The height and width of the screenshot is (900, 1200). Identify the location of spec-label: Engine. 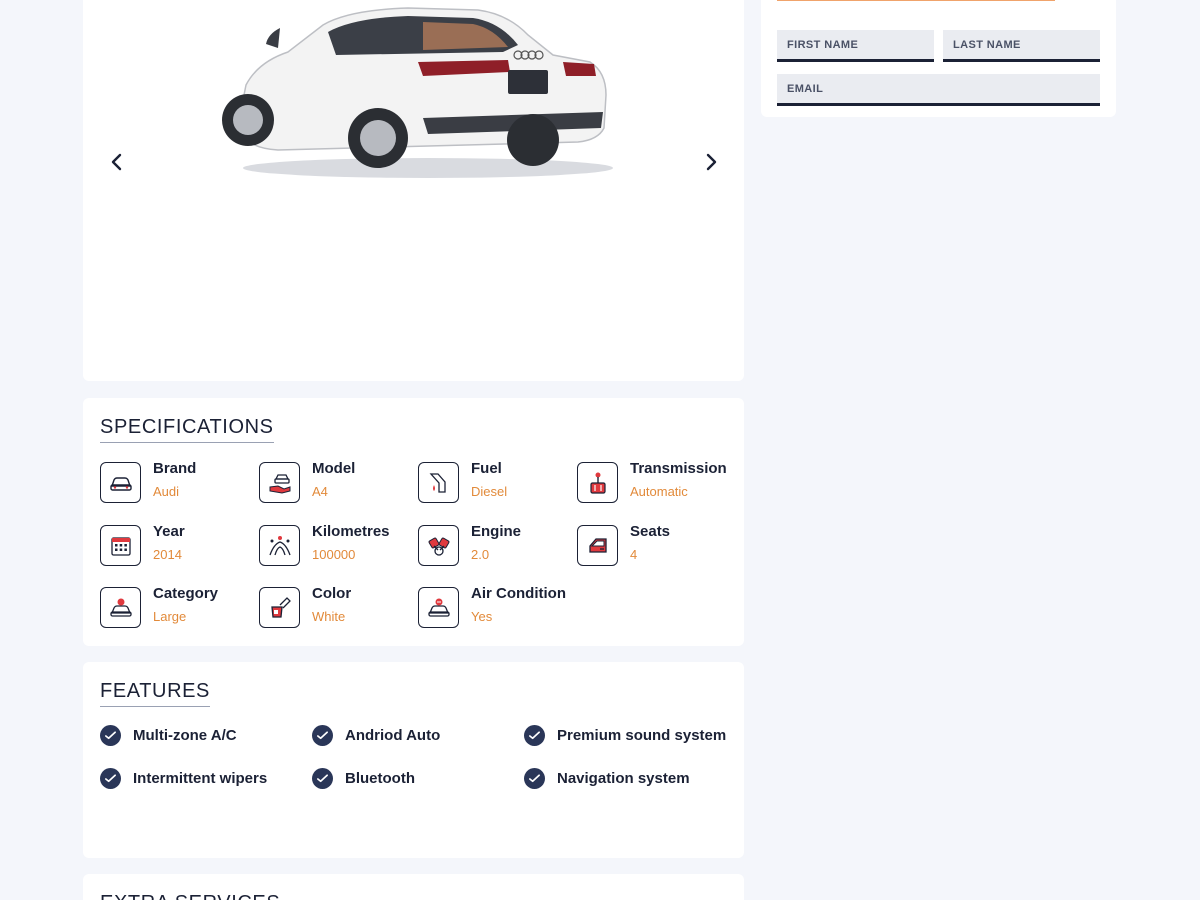
(496, 531).